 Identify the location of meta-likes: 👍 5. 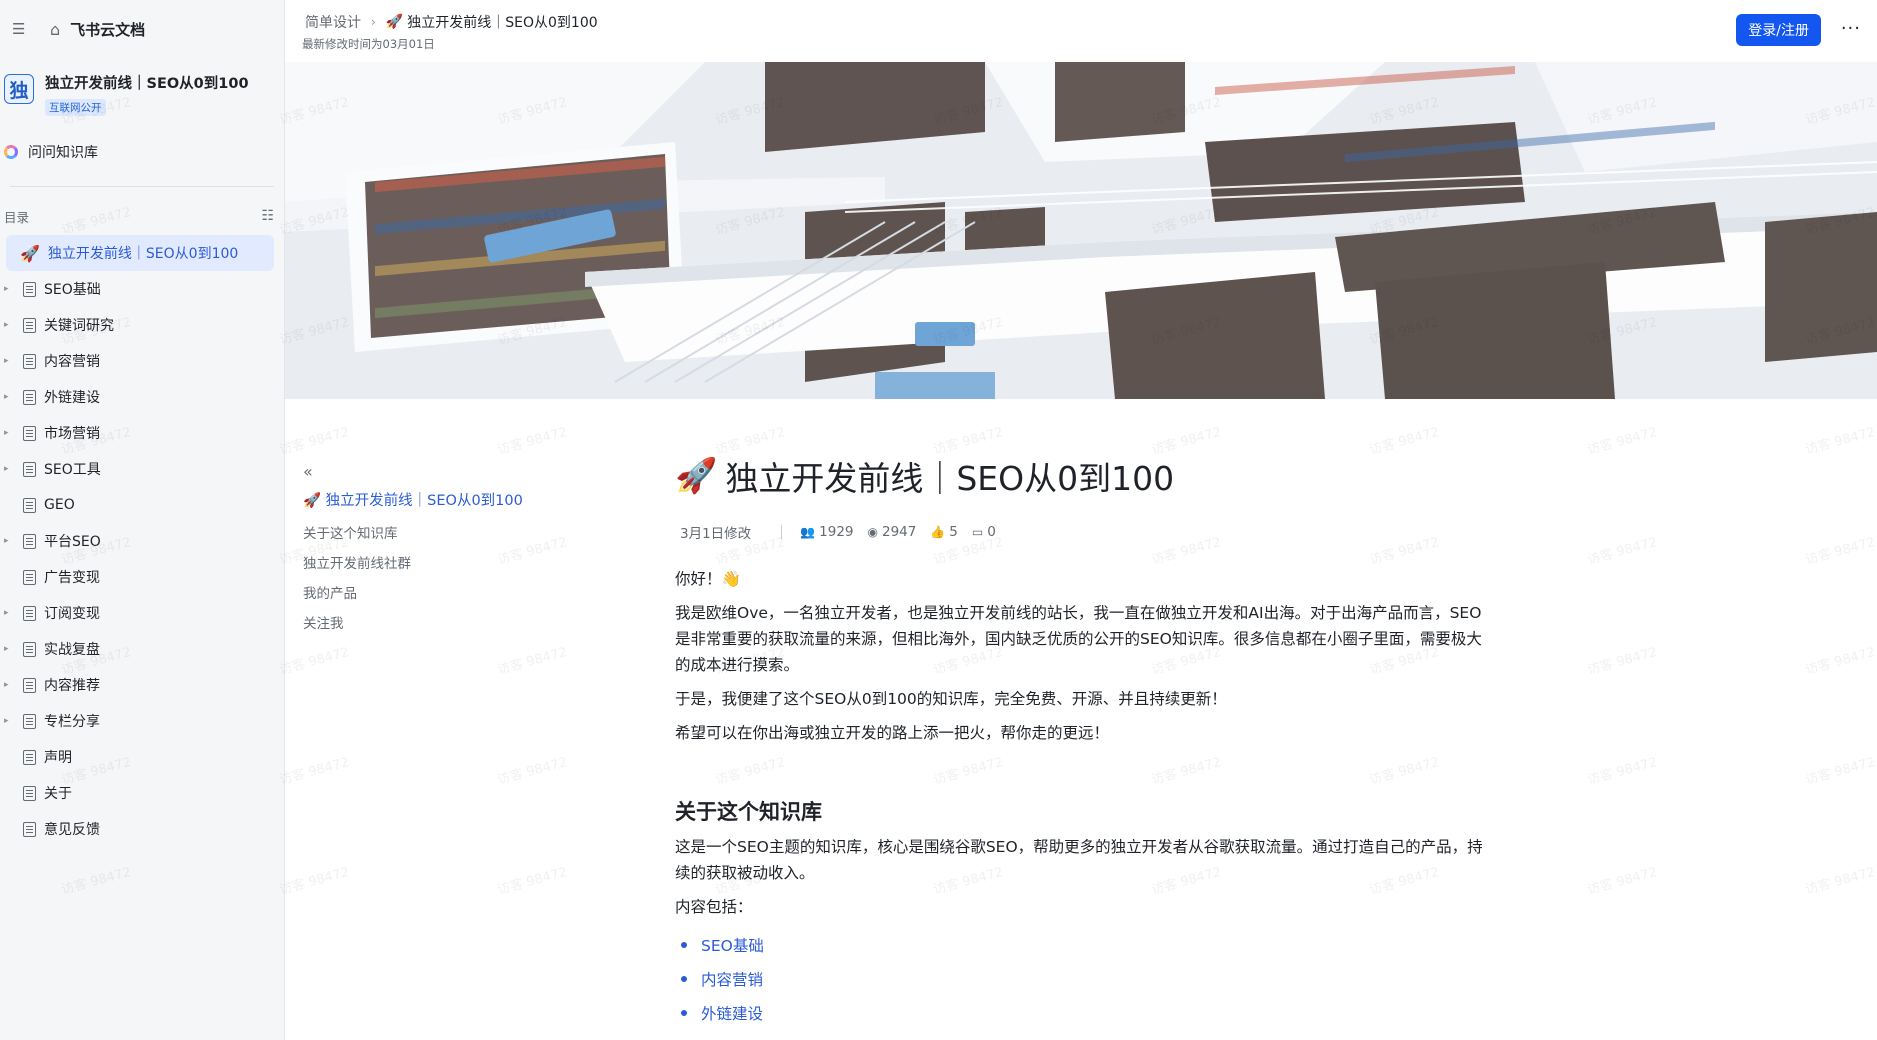
(944, 532).